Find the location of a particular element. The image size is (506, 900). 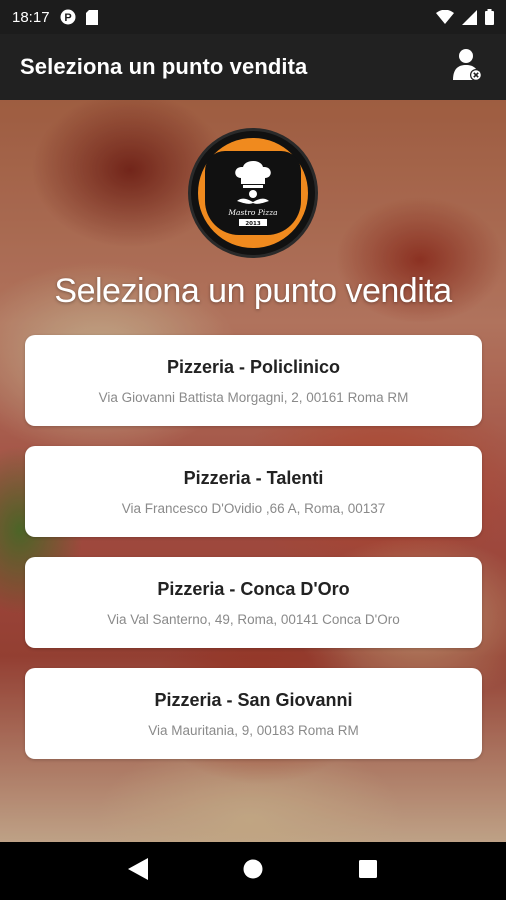

recents-button is located at coordinates (368, 871).